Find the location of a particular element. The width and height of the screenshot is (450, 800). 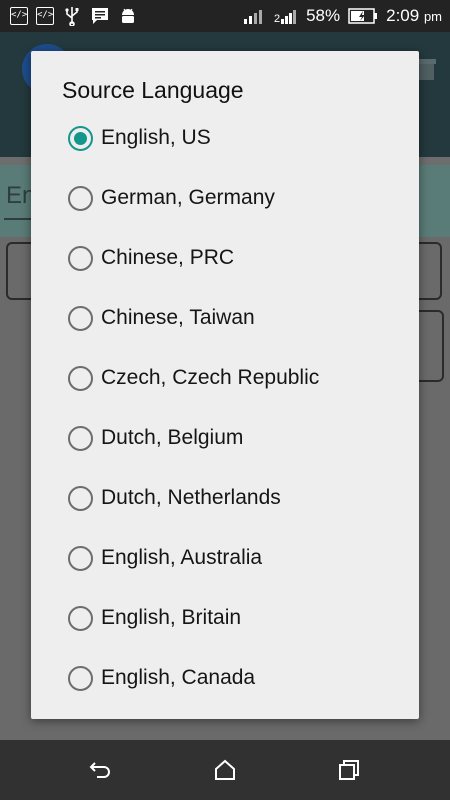

language-option-label: German, Germany is located at coordinates (188, 197).